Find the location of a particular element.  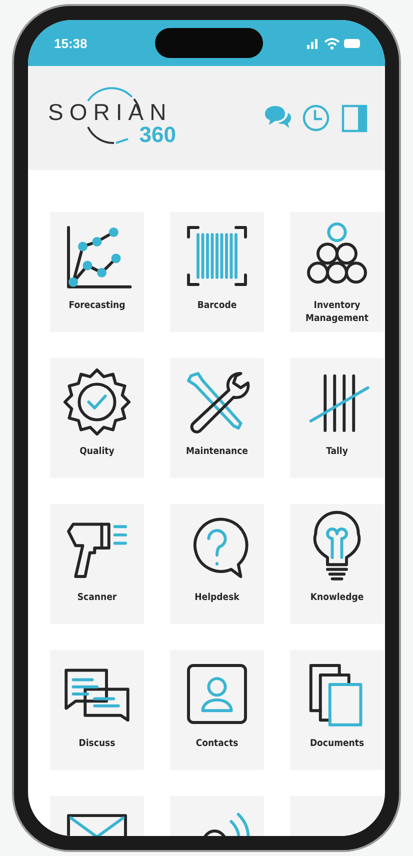

app-tile: Maintenance is located at coordinates (217, 418).